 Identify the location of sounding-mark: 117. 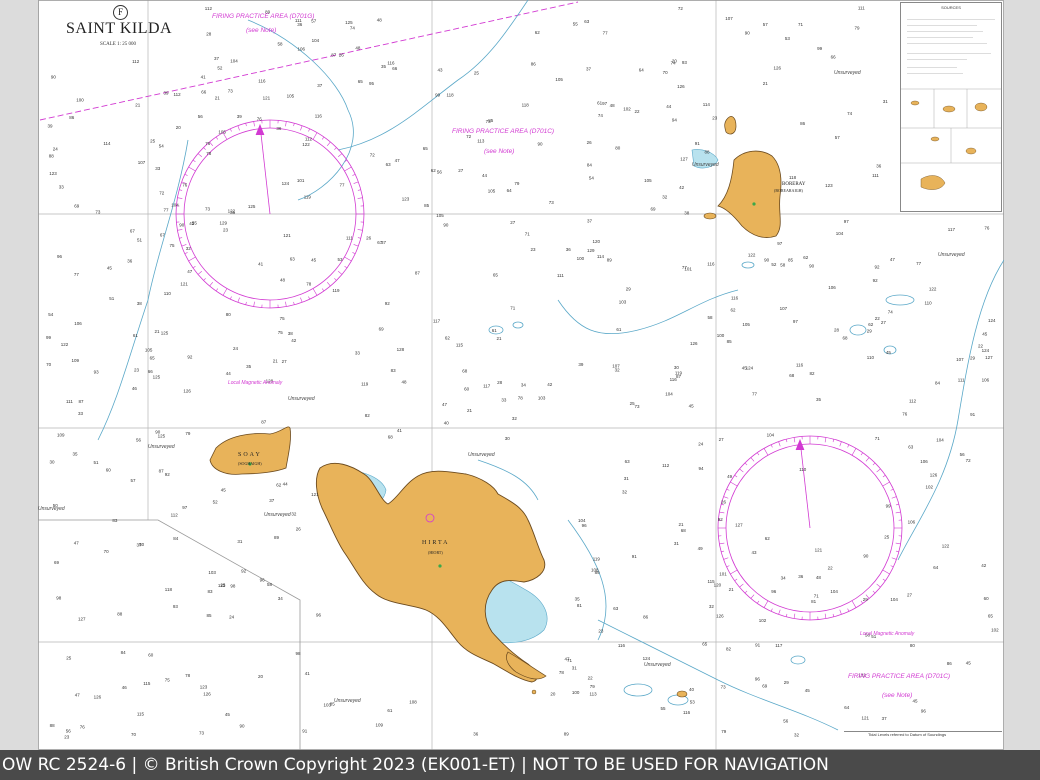
(779, 645).